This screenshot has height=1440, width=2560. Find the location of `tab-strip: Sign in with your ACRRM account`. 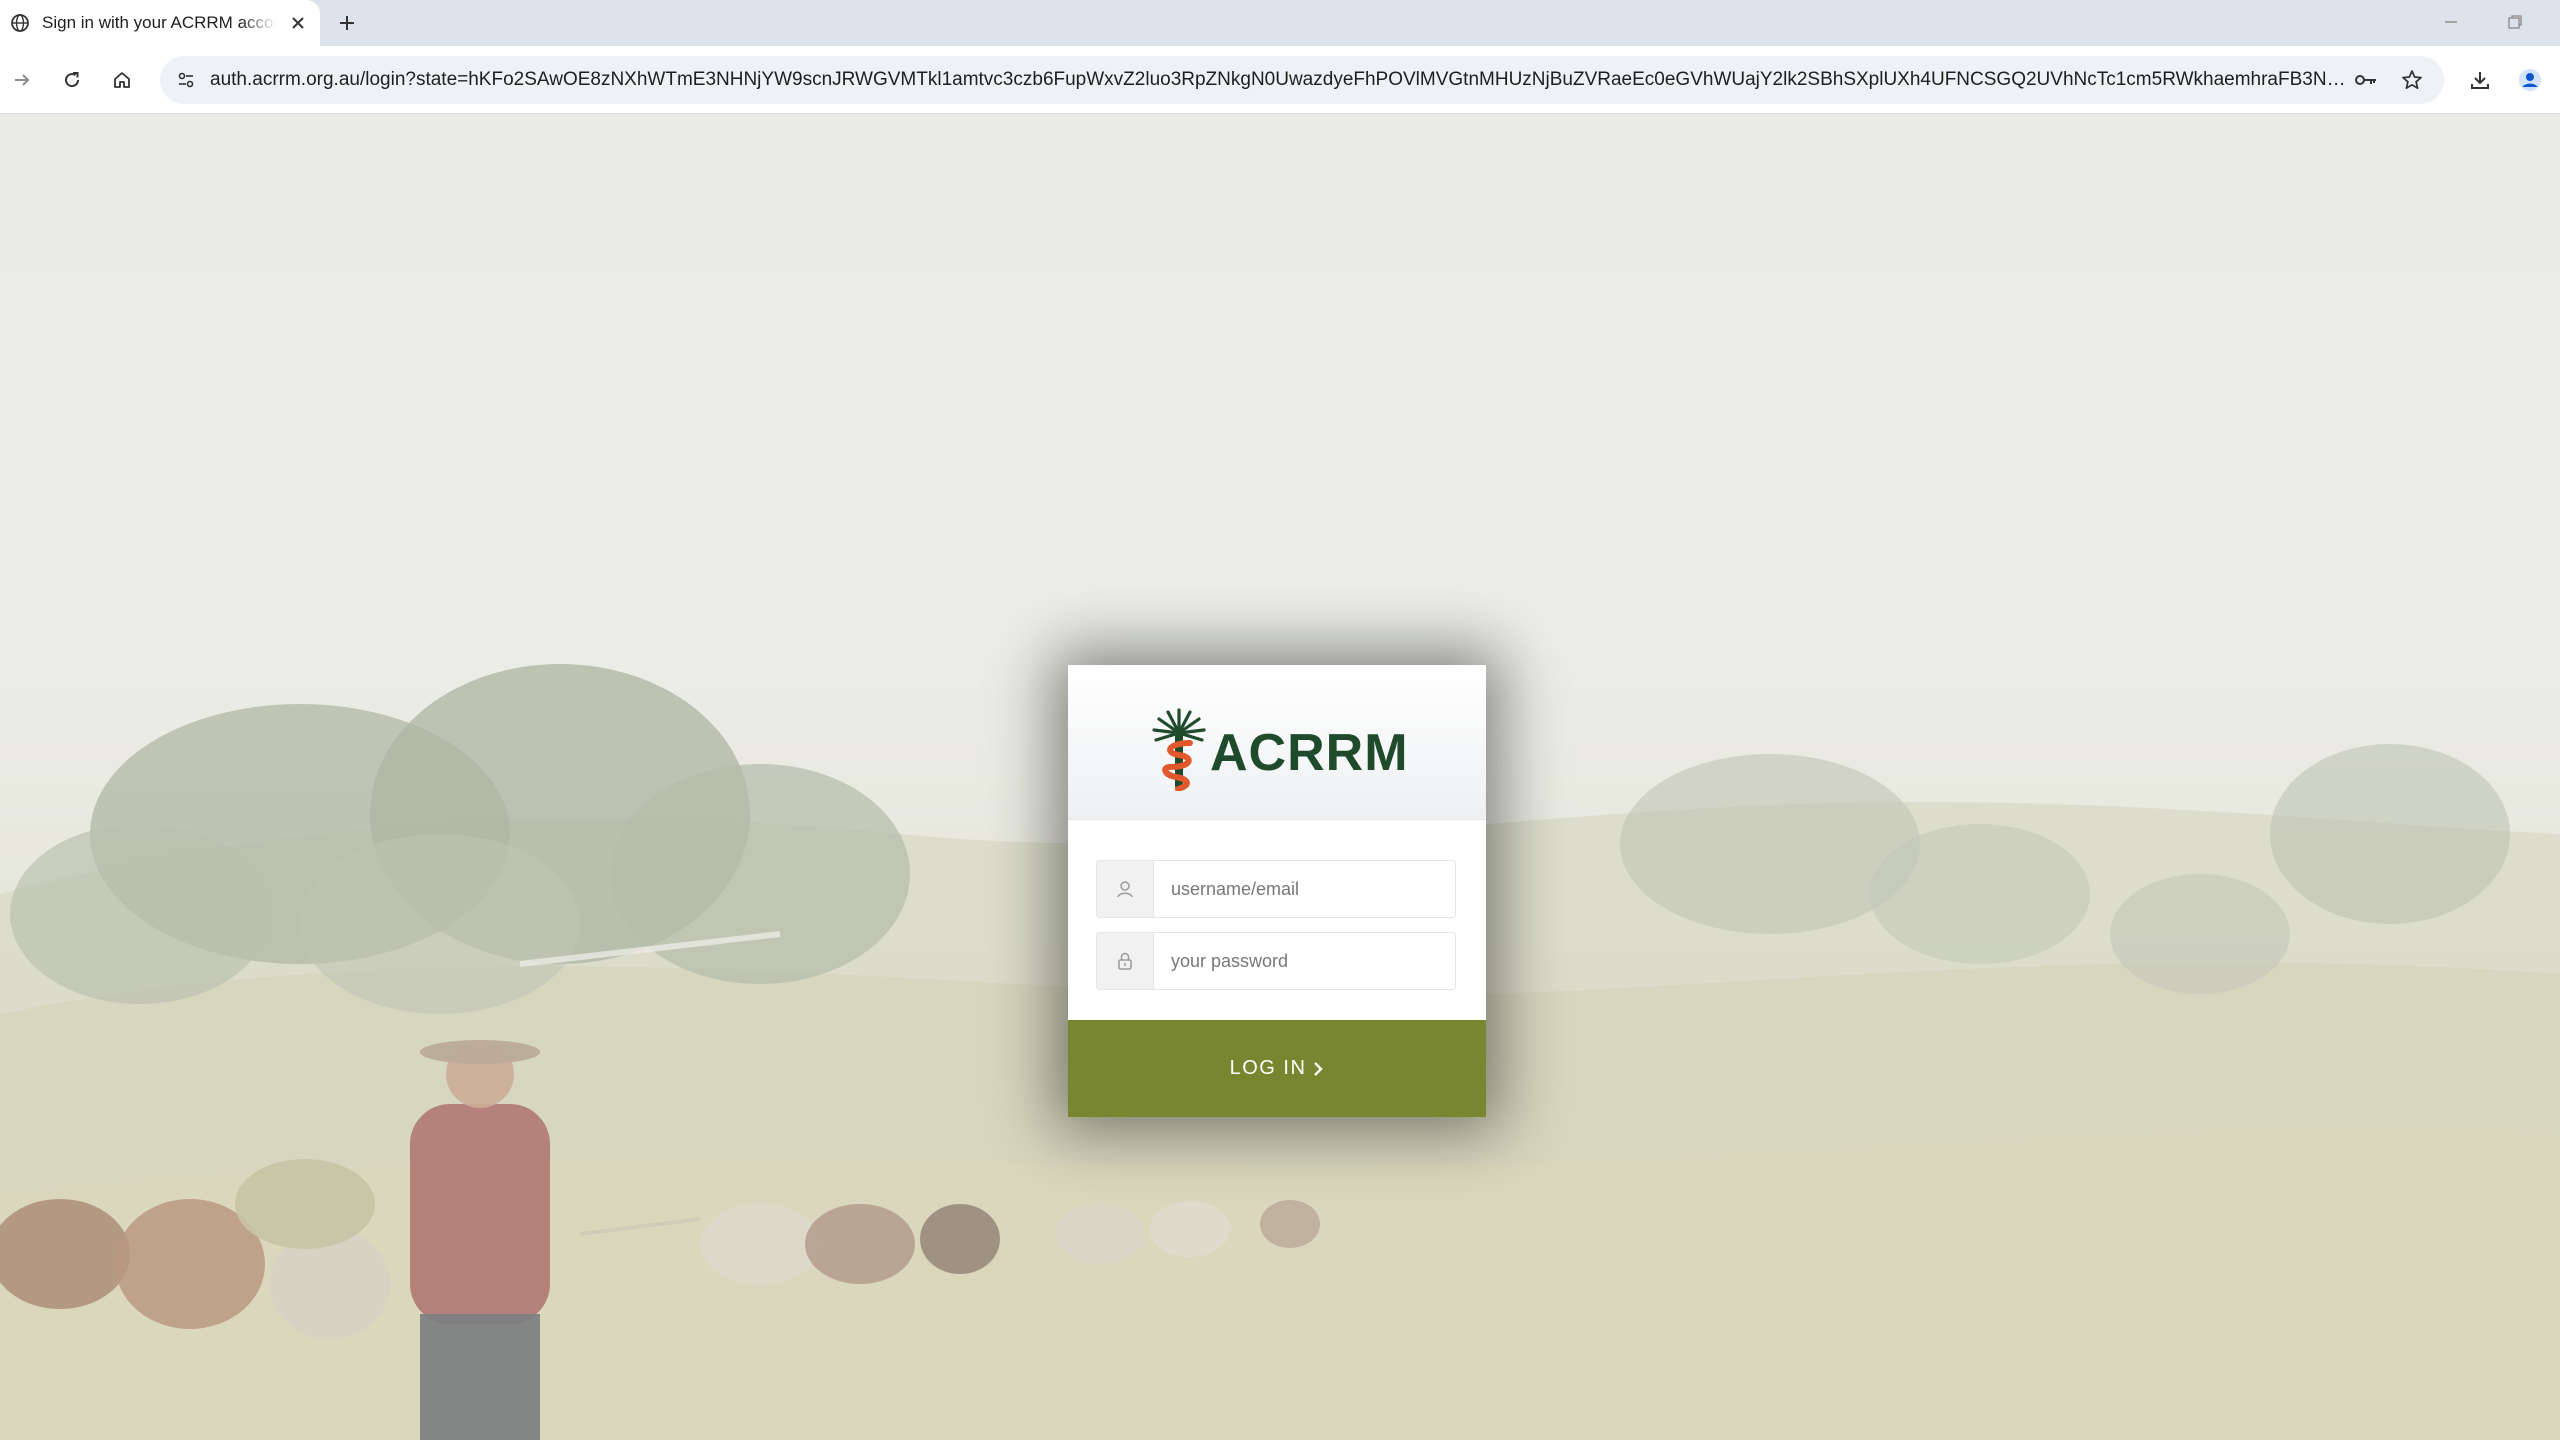

tab-strip: Sign in with your ACRRM account is located at coordinates (1280, 23).